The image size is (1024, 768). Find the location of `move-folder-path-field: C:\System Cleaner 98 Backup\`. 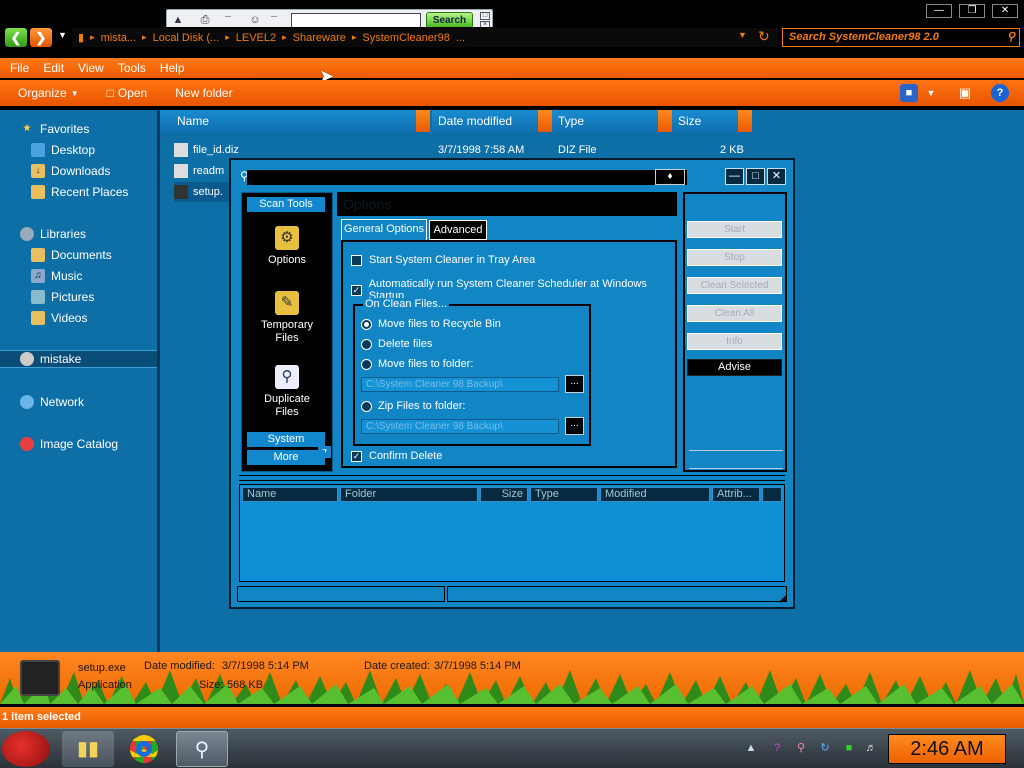

move-folder-path-field: C:\System Cleaner 98 Backup\ is located at coordinates (460, 384).